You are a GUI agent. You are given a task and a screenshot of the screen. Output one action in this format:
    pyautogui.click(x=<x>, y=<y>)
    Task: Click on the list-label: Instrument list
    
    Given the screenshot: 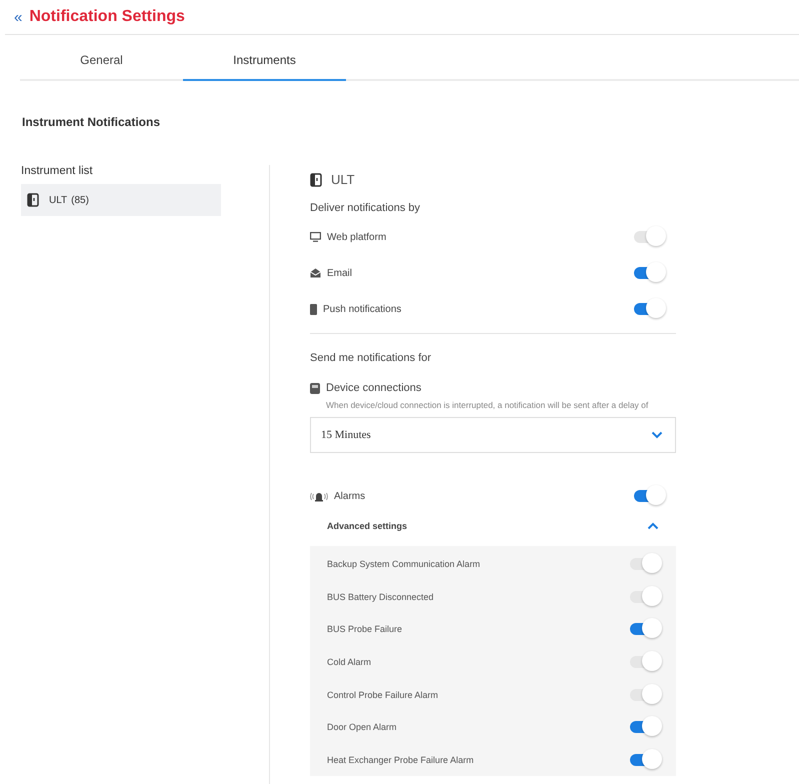 What is the action you would take?
    pyautogui.click(x=57, y=171)
    